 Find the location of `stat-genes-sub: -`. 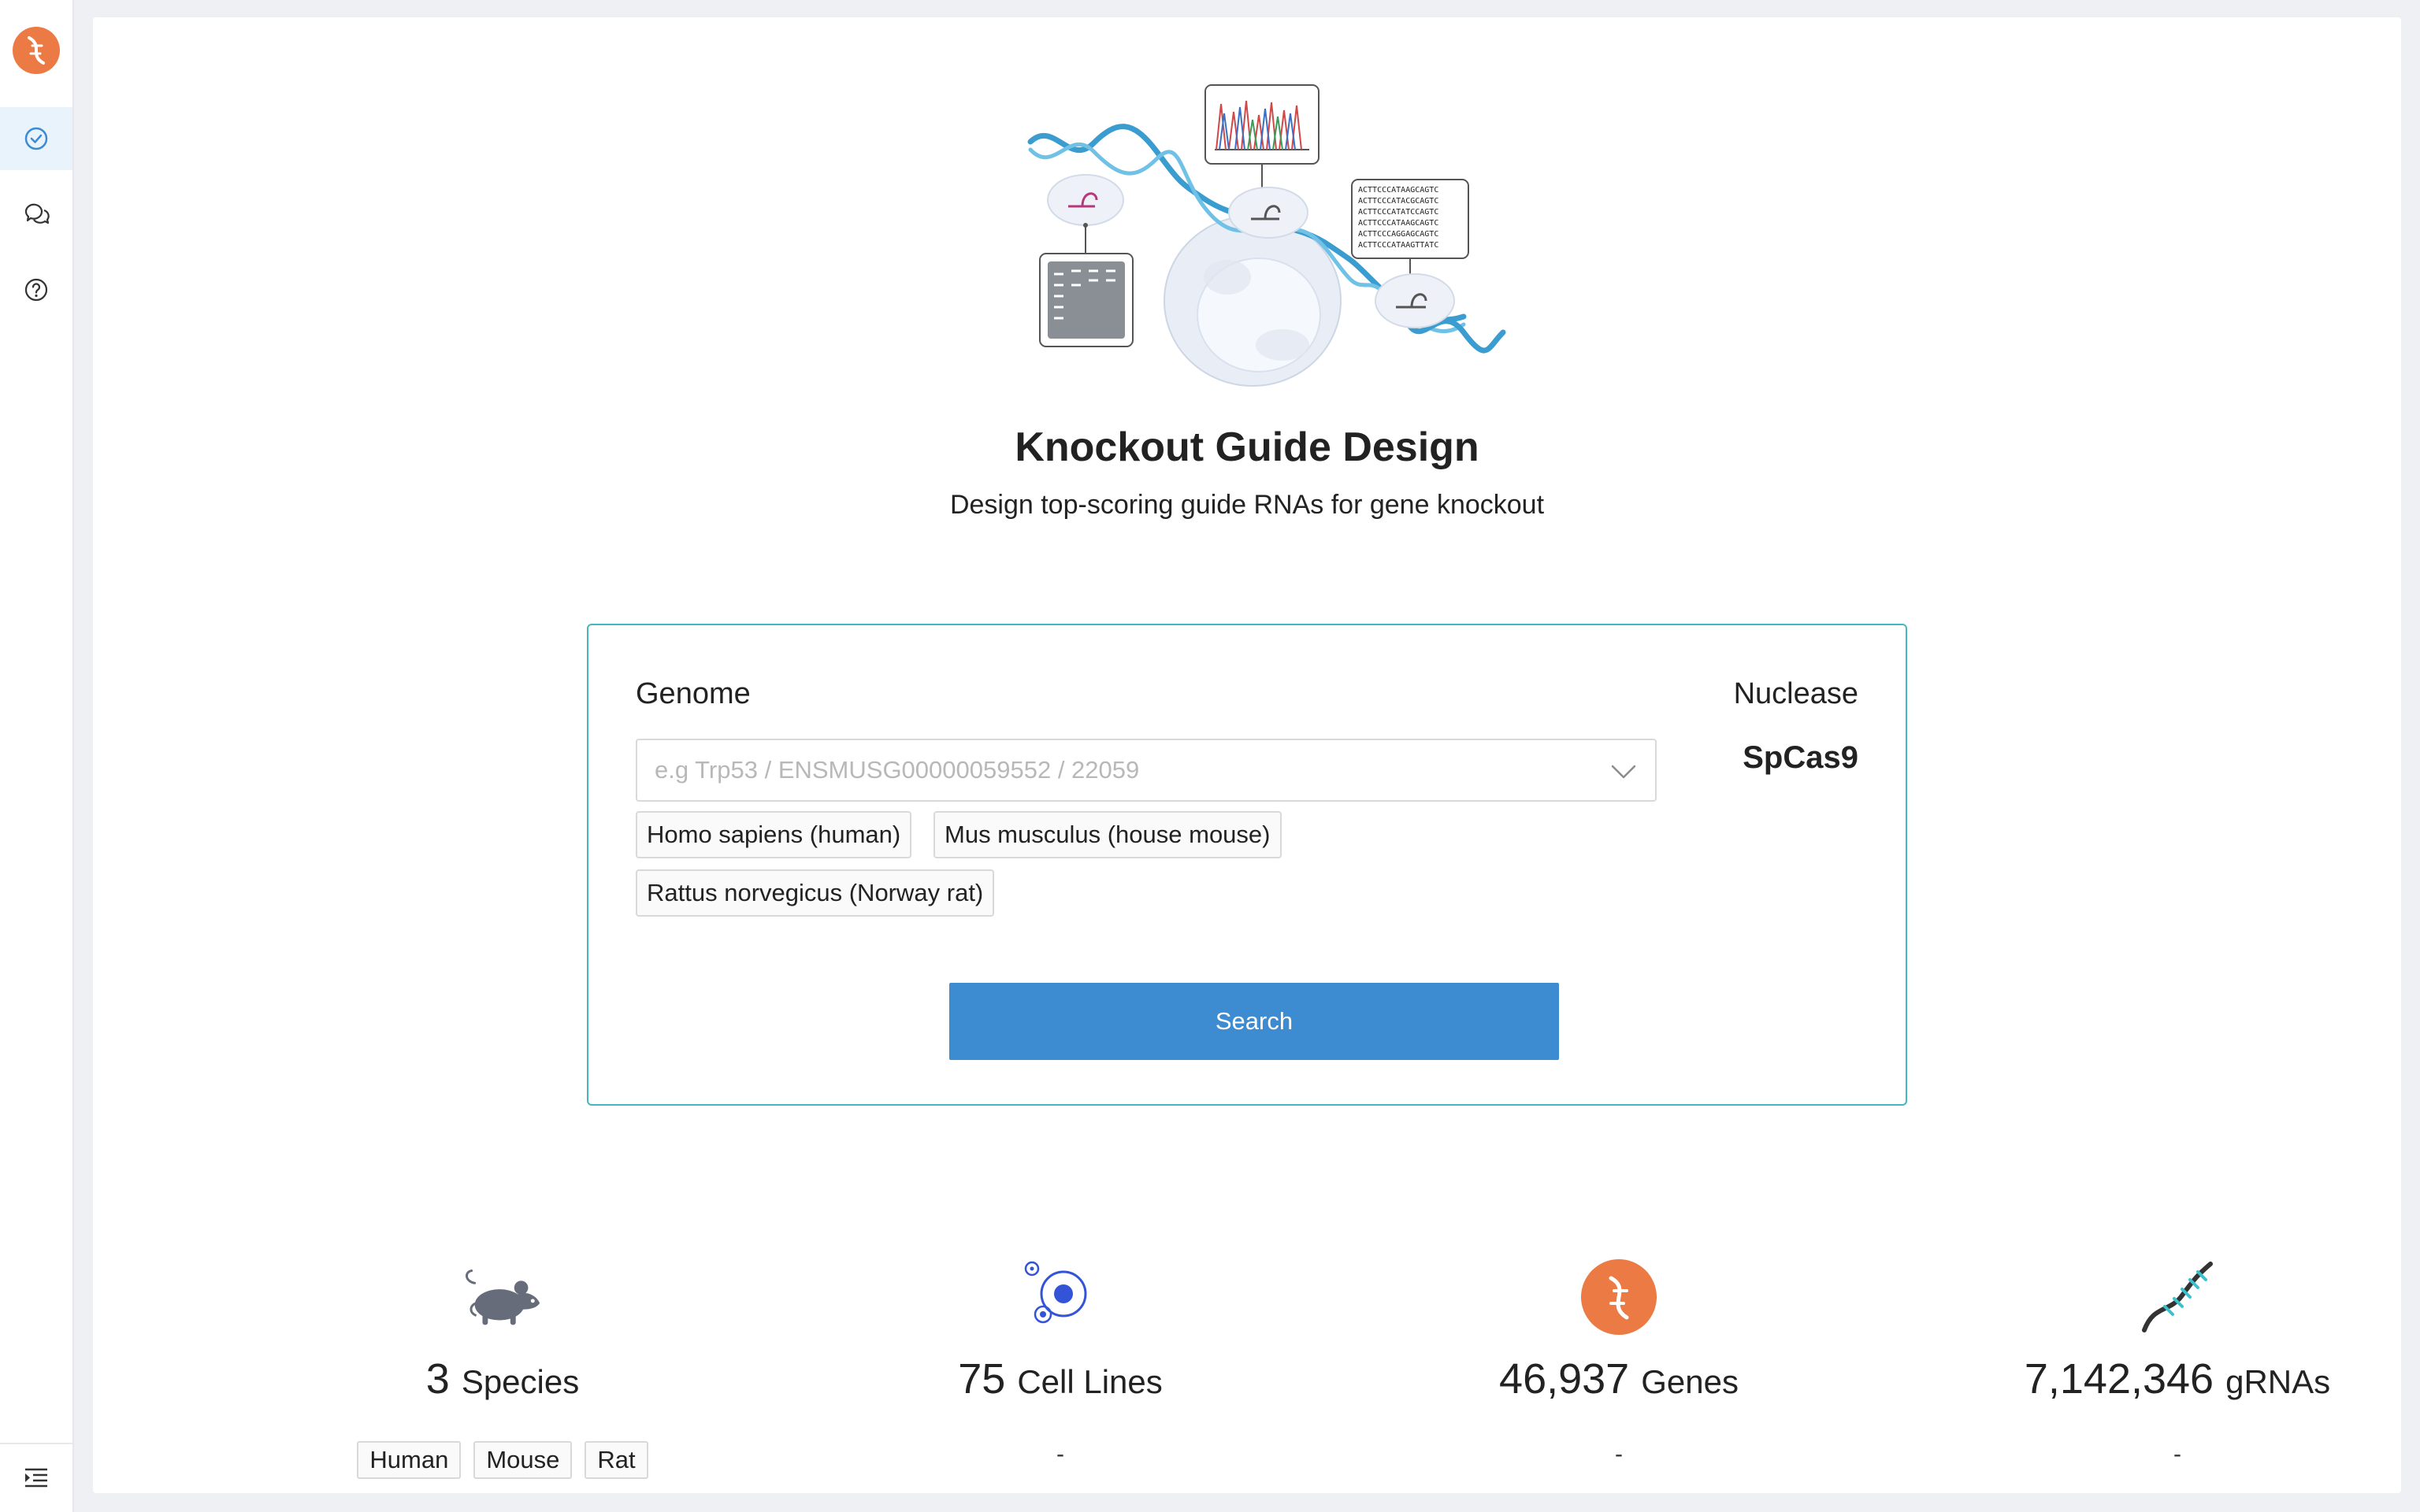

stat-genes-sub: - is located at coordinates (1619, 1454).